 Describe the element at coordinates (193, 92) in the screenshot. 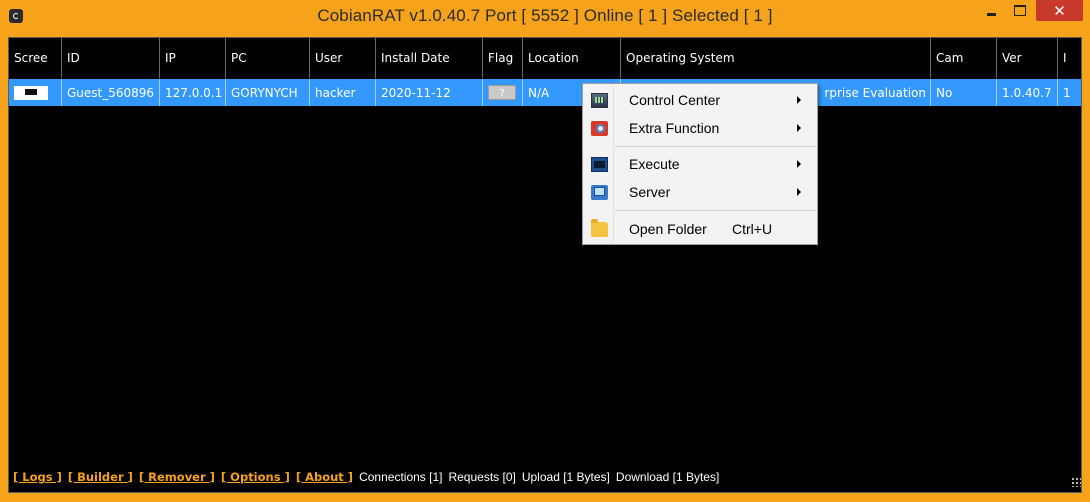

I see `cell-ip: 127.0.0.1` at that location.